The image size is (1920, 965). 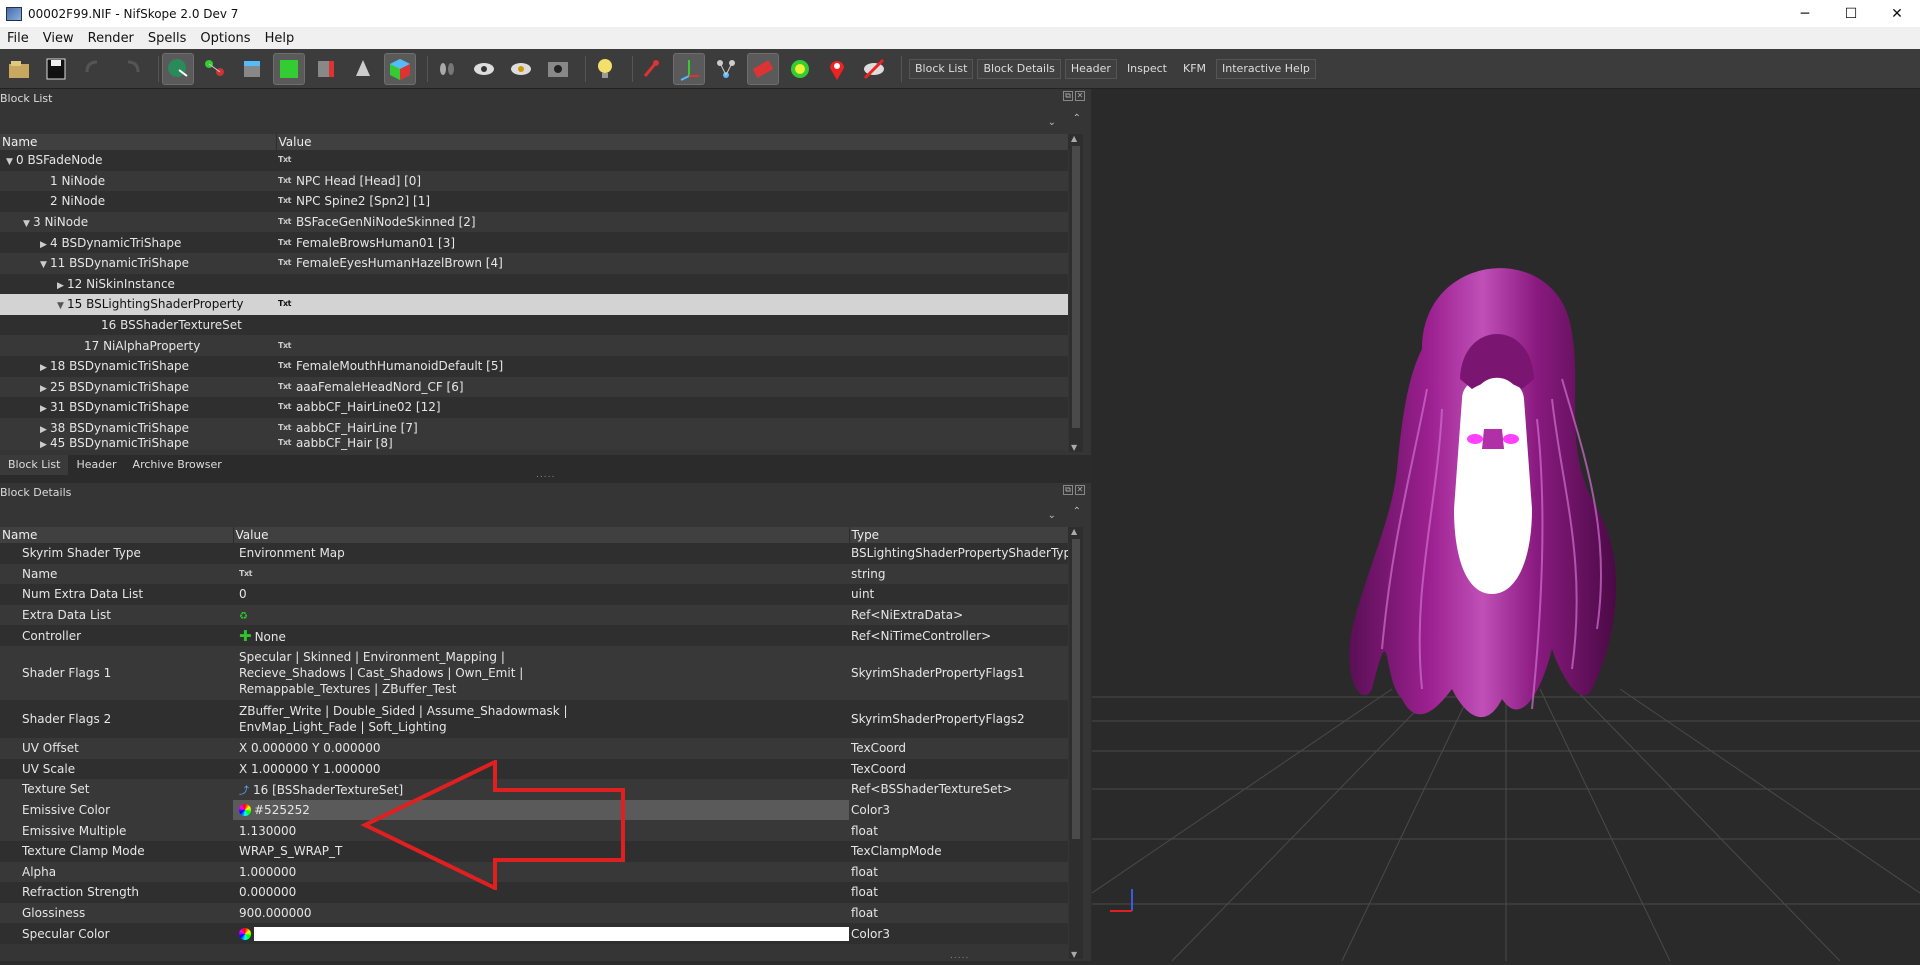 I want to click on minimize-button: ─, so click(x=1805, y=13).